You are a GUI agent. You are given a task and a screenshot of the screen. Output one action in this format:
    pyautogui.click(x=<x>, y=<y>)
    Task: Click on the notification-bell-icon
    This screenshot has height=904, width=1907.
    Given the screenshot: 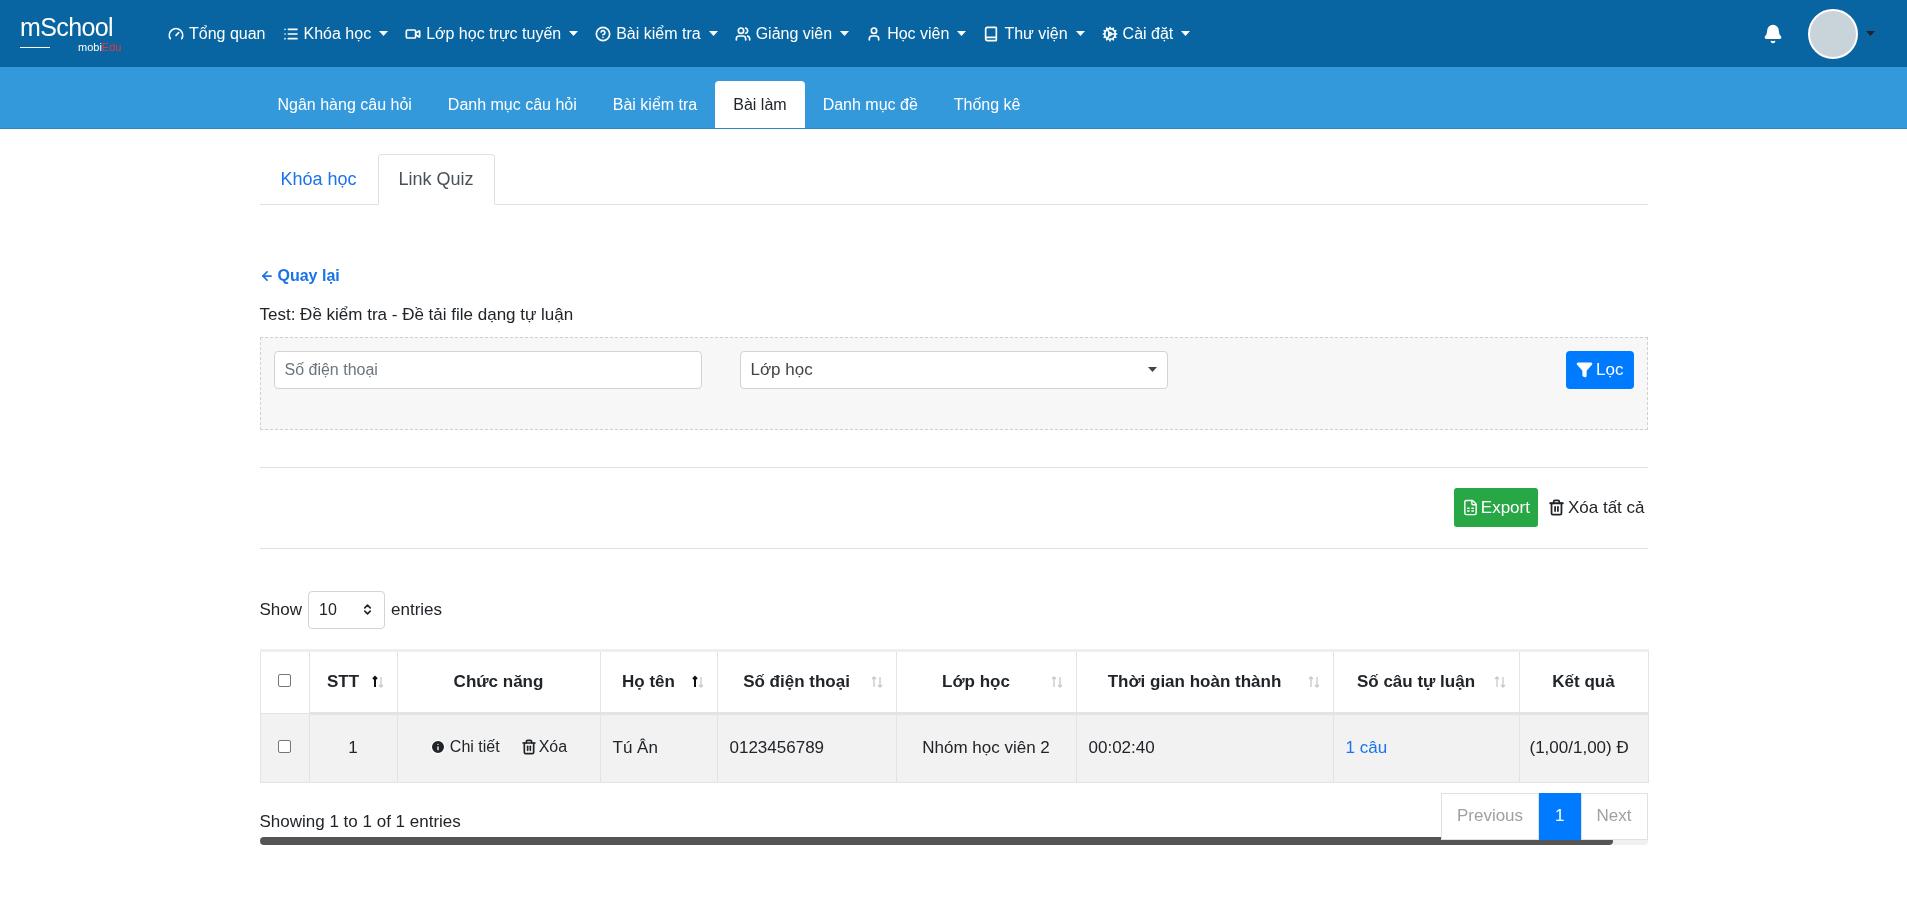 What is the action you would take?
    pyautogui.click(x=1773, y=33)
    